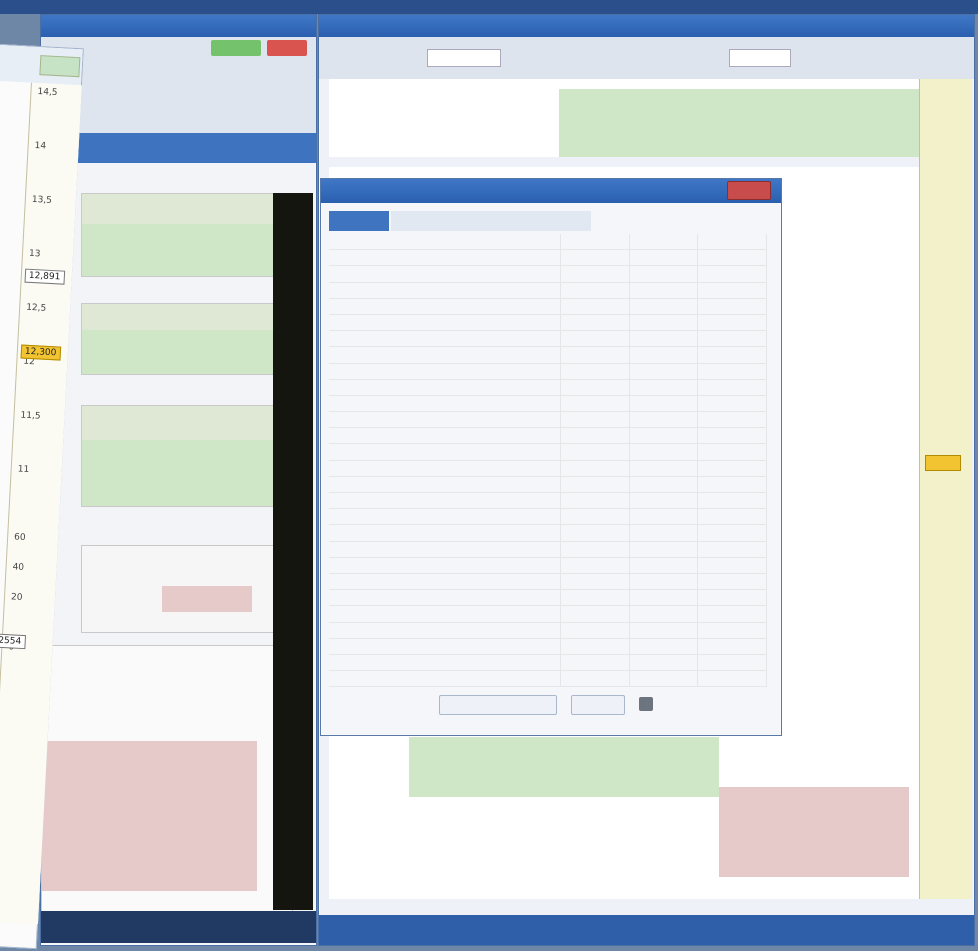 The image size is (978, 951). What do you see at coordinates (187, 250) in the screenshot?
I see `panel-1-area` at bounding box center [187, 250].